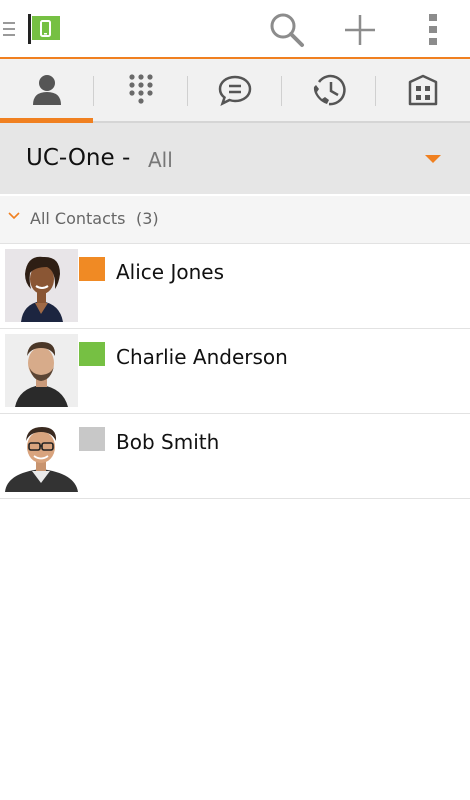 This screenshot has height=800, width=470. Describe the element at coordinates (235, 371) in the screenshot. I see `contact-row: Charlie Anderson` at that location.